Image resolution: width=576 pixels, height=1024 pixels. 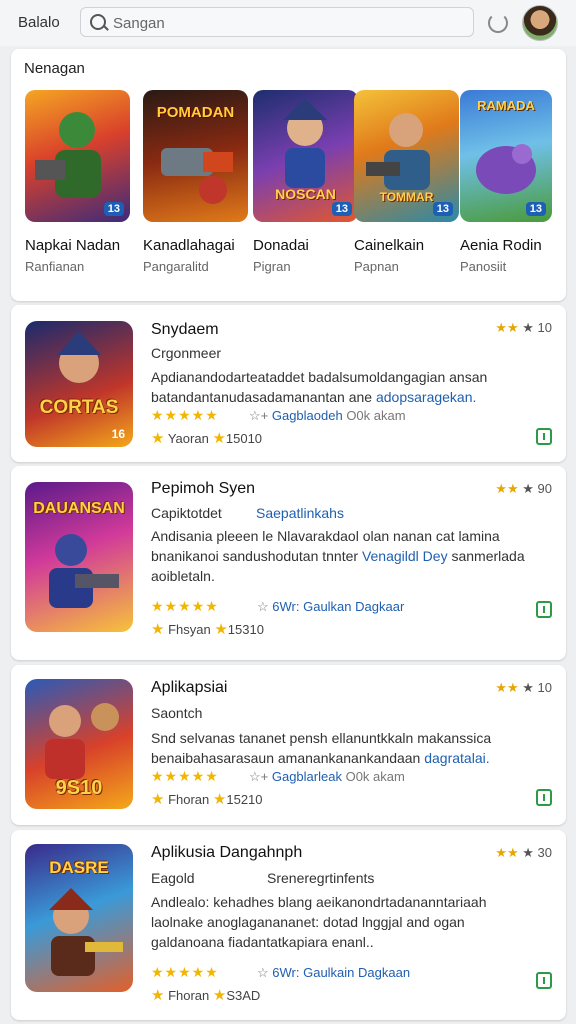 What do you see at coordinates (79, 918) in the screenshot?
I see `app-icon: DASRE` at bounding box center [79, 918].